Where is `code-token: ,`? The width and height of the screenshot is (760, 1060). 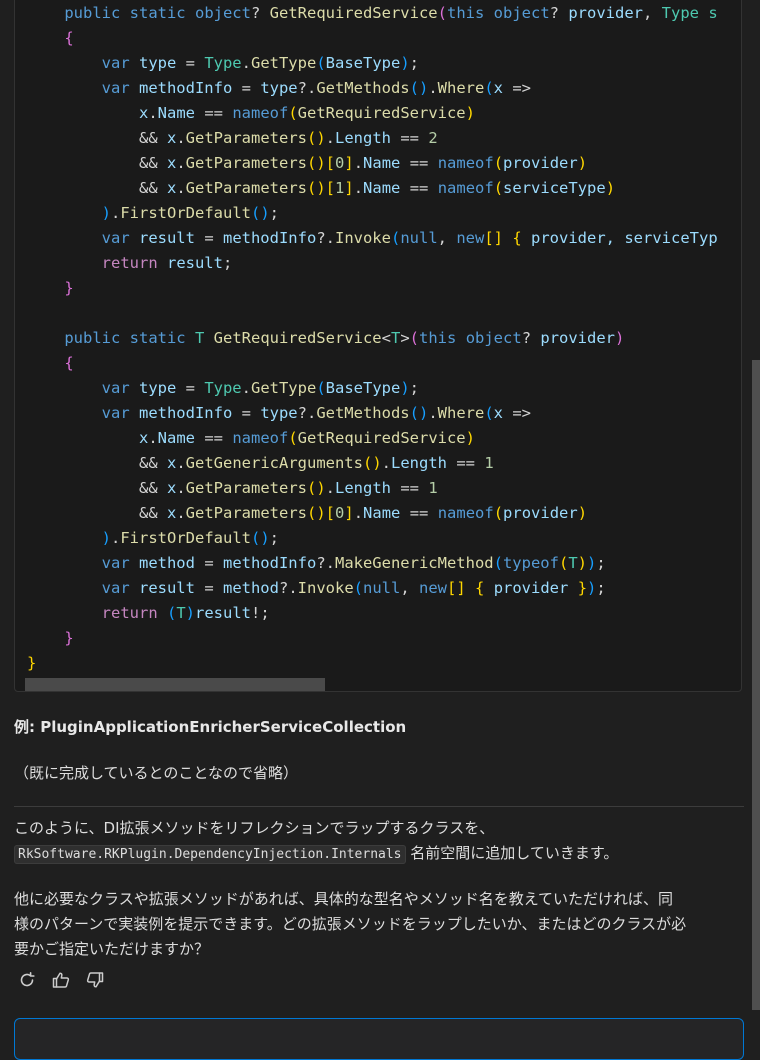
code-token: , is located at coordinates (447, 238).